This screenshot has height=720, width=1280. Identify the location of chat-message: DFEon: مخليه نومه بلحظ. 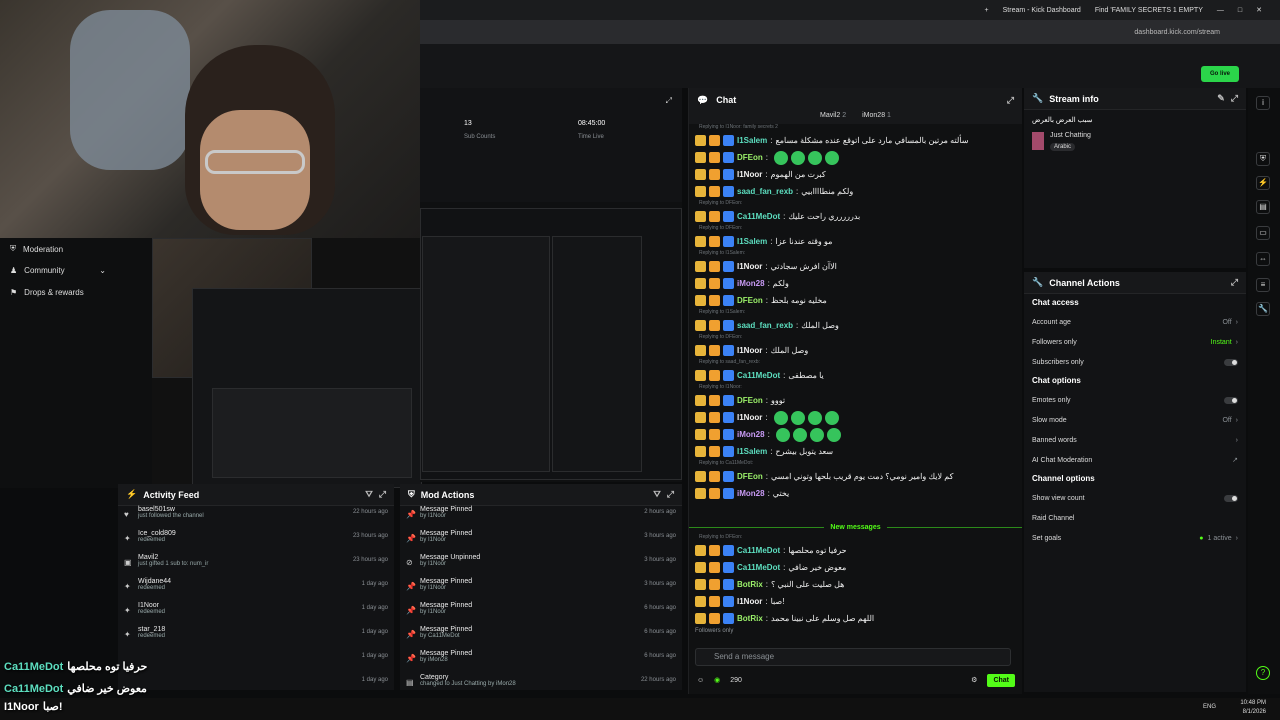
(855, 300).